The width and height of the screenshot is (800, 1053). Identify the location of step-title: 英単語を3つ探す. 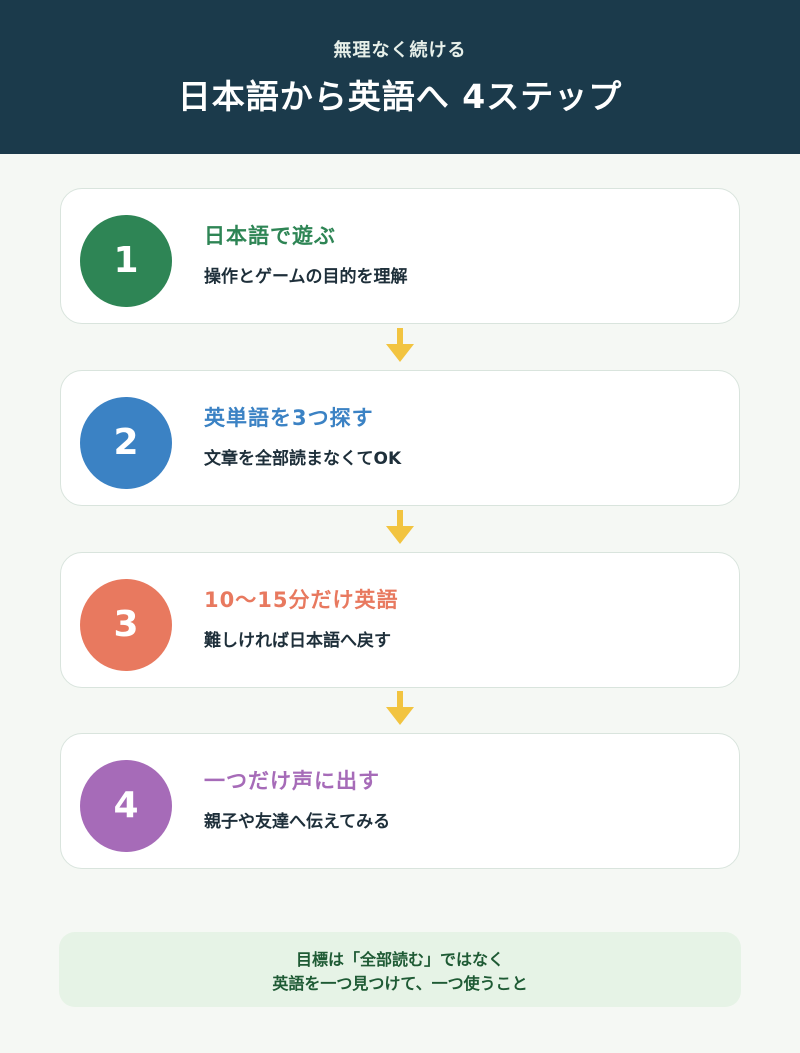
(289, 418).